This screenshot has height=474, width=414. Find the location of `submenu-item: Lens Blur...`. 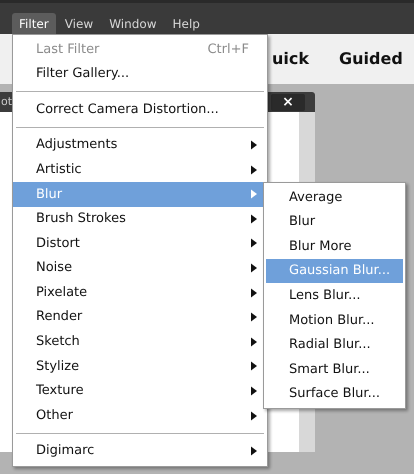

submenu-item: Lens Blur... is located at coordinates (334, 295).